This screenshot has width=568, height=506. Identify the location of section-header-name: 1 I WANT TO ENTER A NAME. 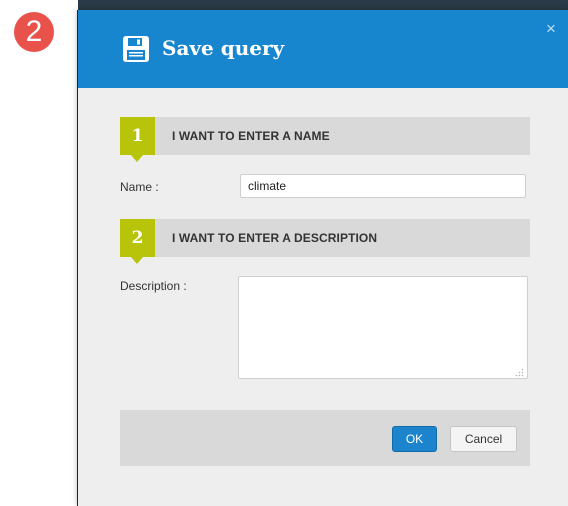
(325, 139).